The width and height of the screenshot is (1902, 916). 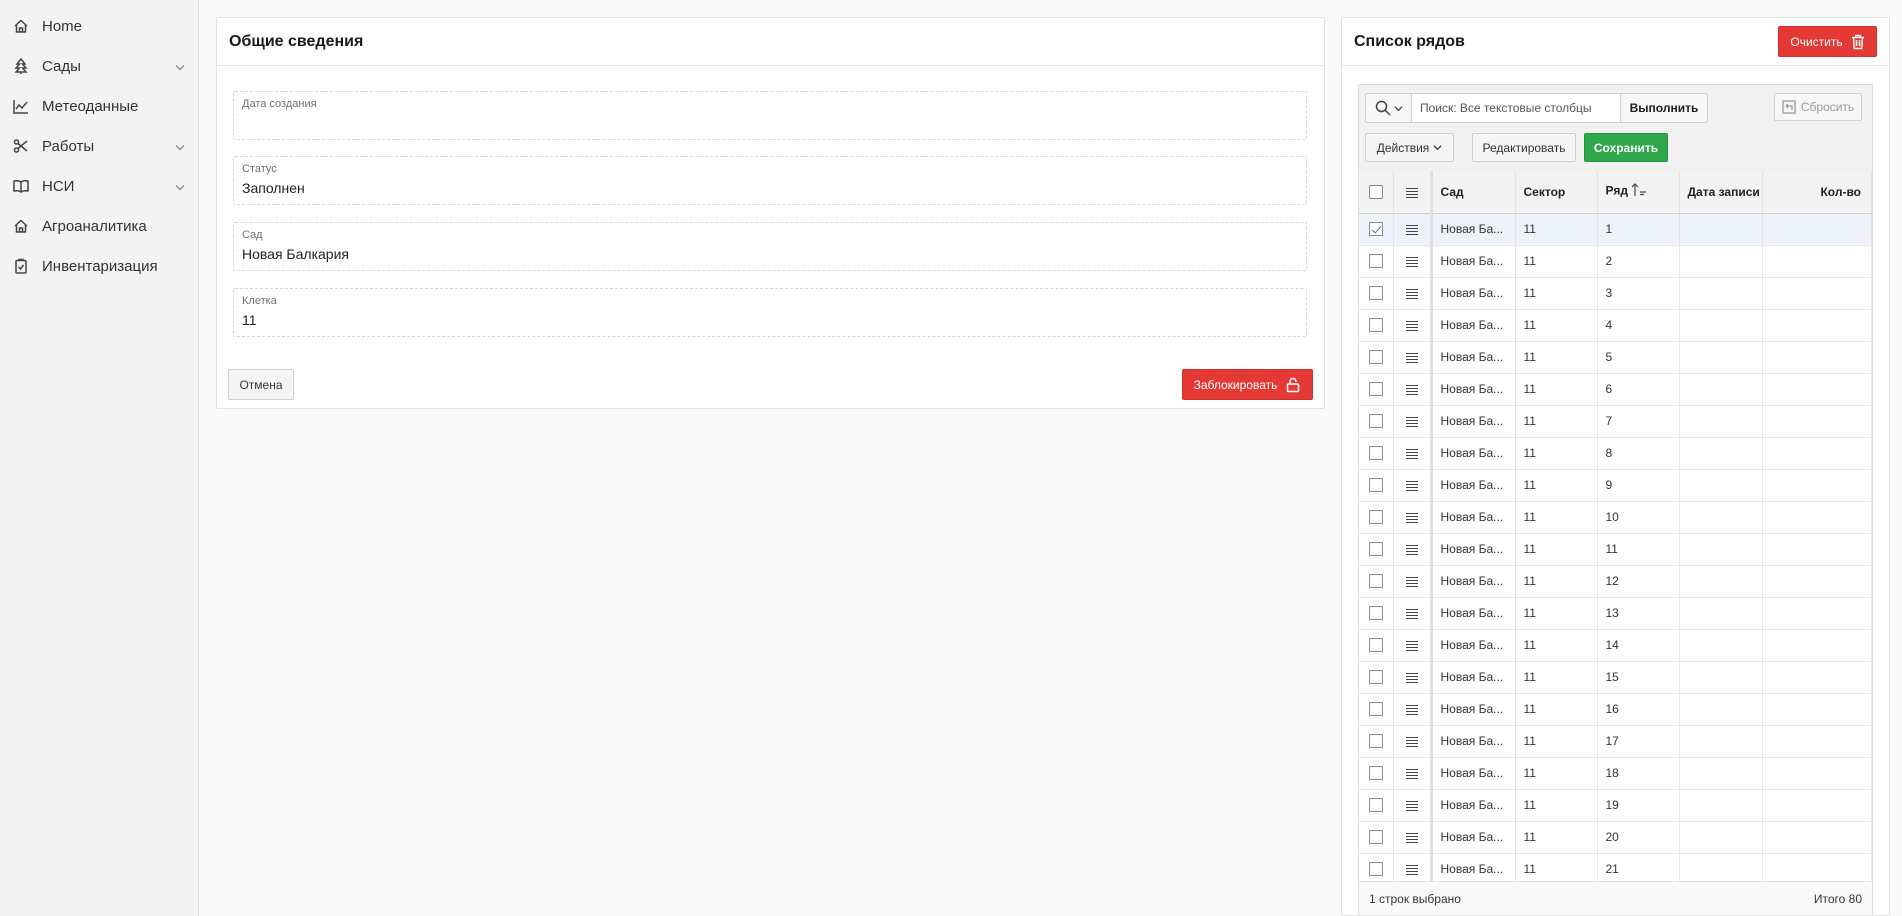 I want to click on cell-row: 3, so click(x=1638, y=293).